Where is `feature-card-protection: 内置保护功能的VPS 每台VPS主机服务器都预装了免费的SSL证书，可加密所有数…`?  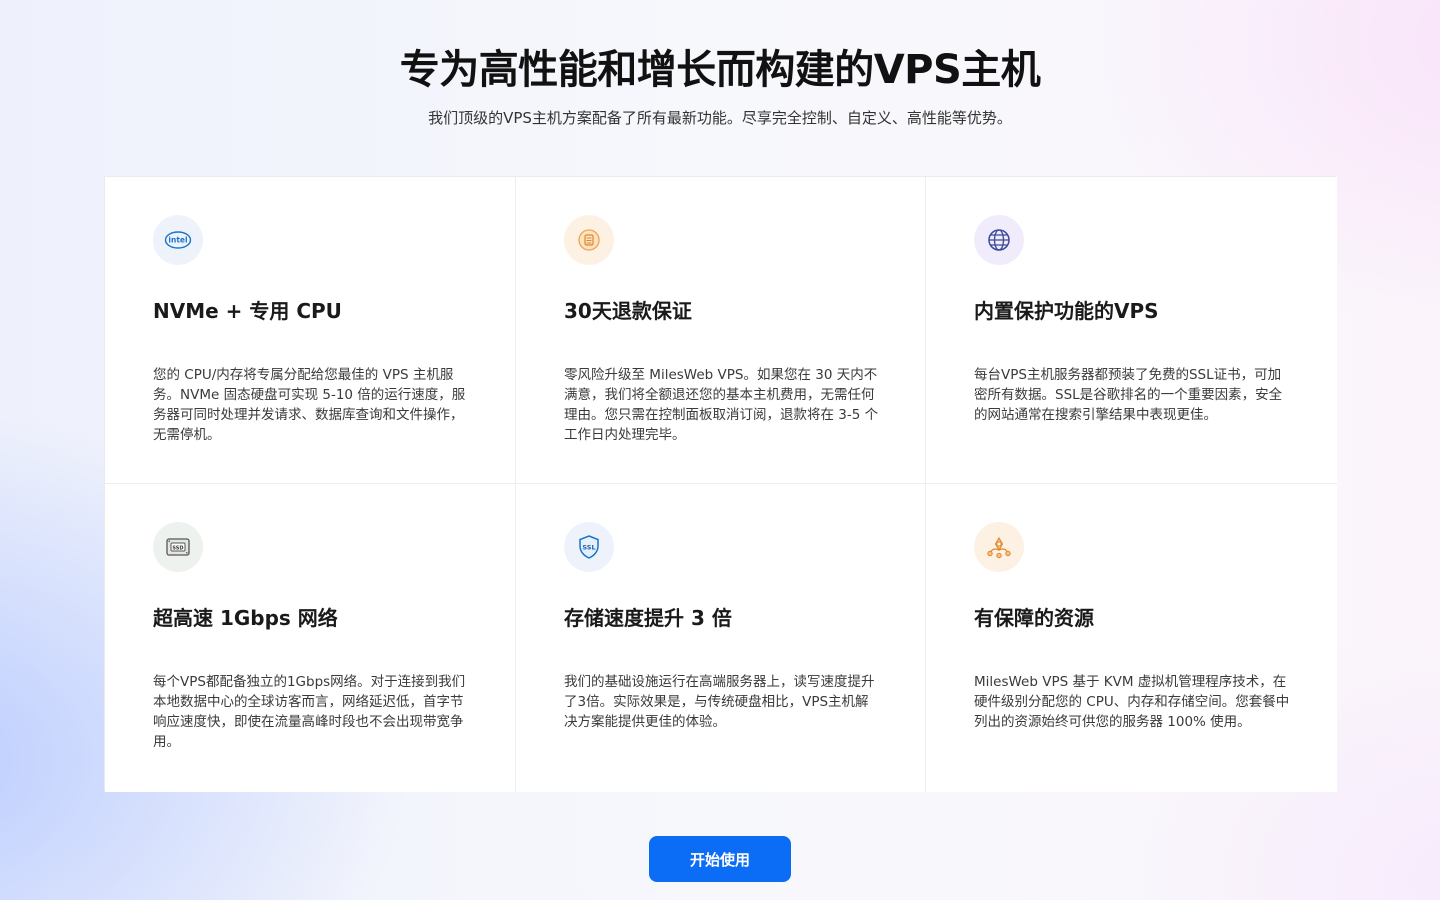
feature-card-protection: 内置保护功能的VPS 每台VPS主机服务器都预装了免费的SSL证书，可加密所有数… is located at coordinates (1131, 330).